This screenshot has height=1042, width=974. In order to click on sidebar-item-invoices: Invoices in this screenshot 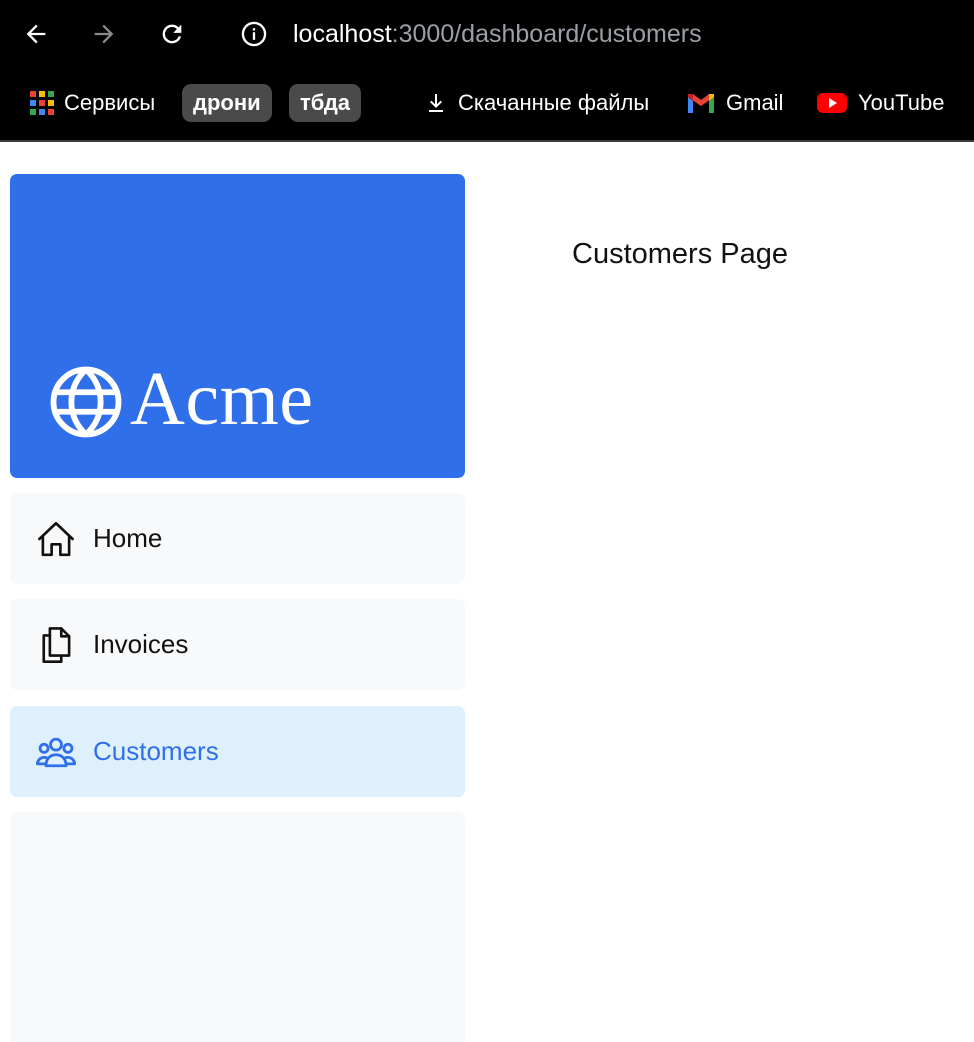, I will do `click(237, 644)`.